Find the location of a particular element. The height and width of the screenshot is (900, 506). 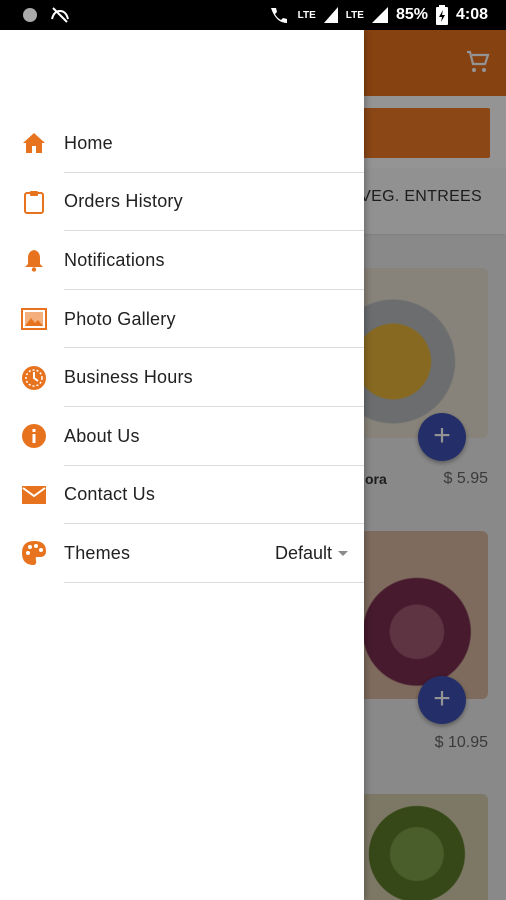

wifi-call-icon is located at coordinates (278, 15).